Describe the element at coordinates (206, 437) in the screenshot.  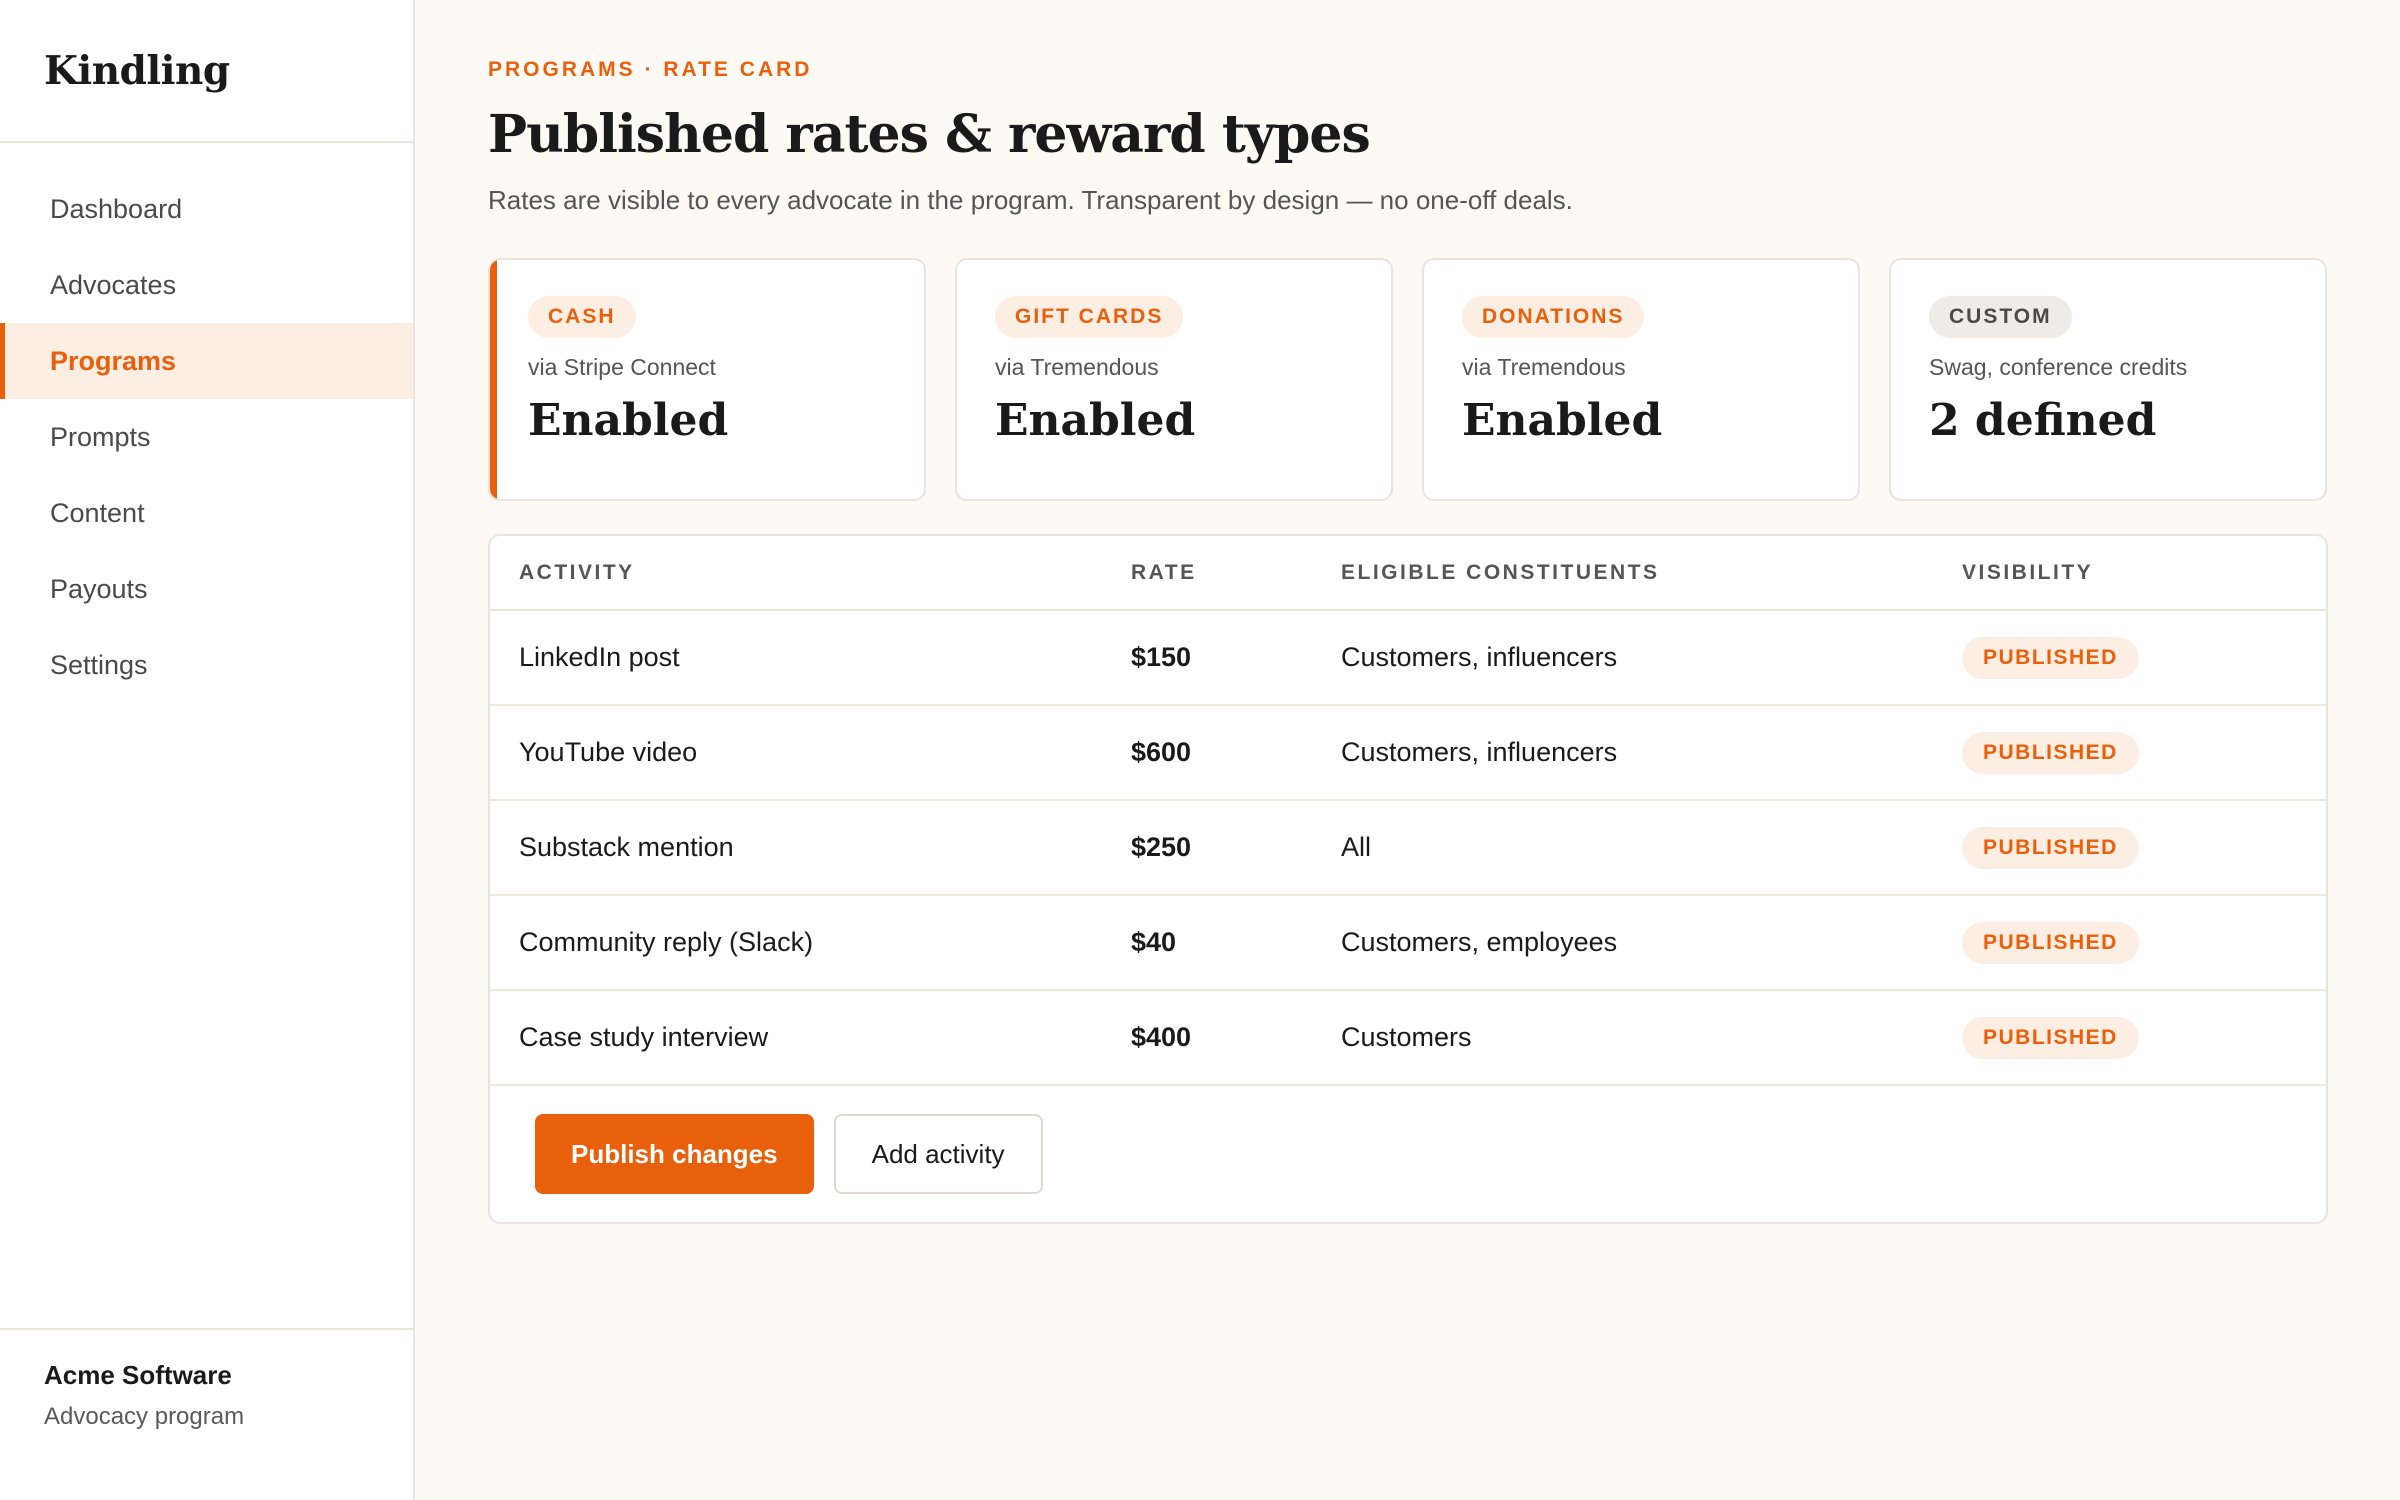
I see `sidebar-item-prompts: Prompts` at that location.